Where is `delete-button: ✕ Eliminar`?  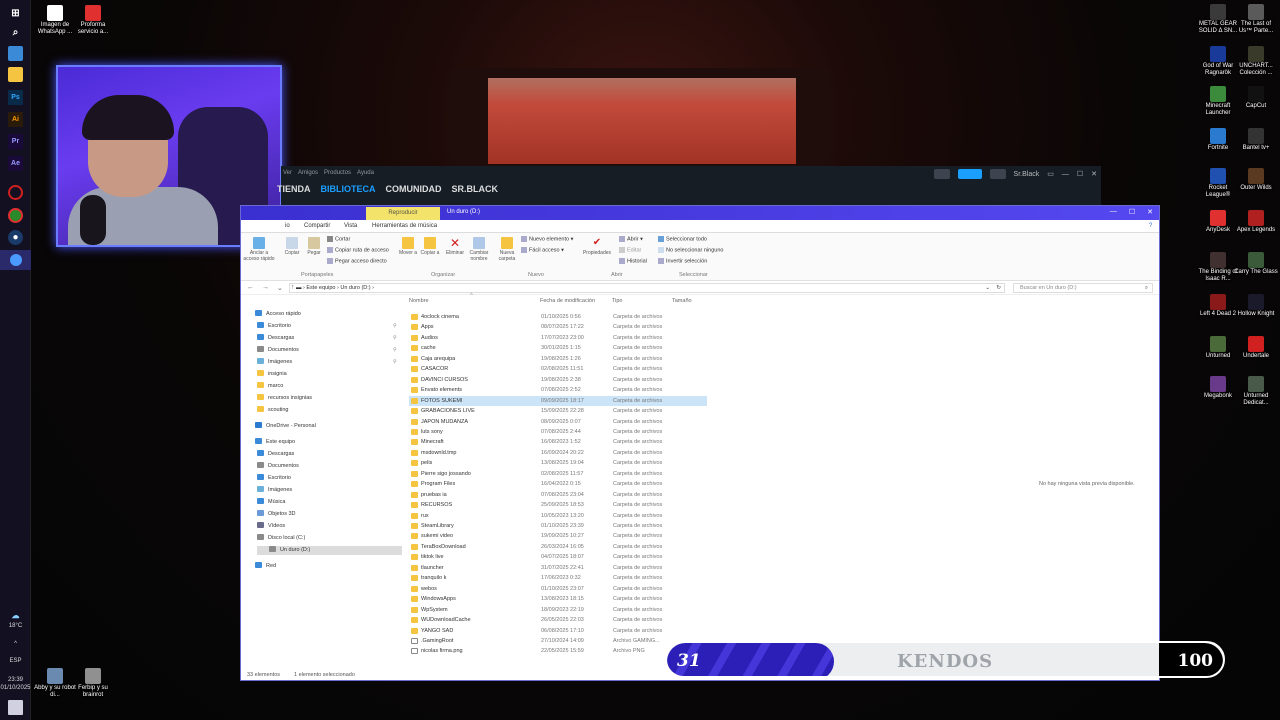
delete-button: ✕ Eliminar is located at coordinates (455, 246).